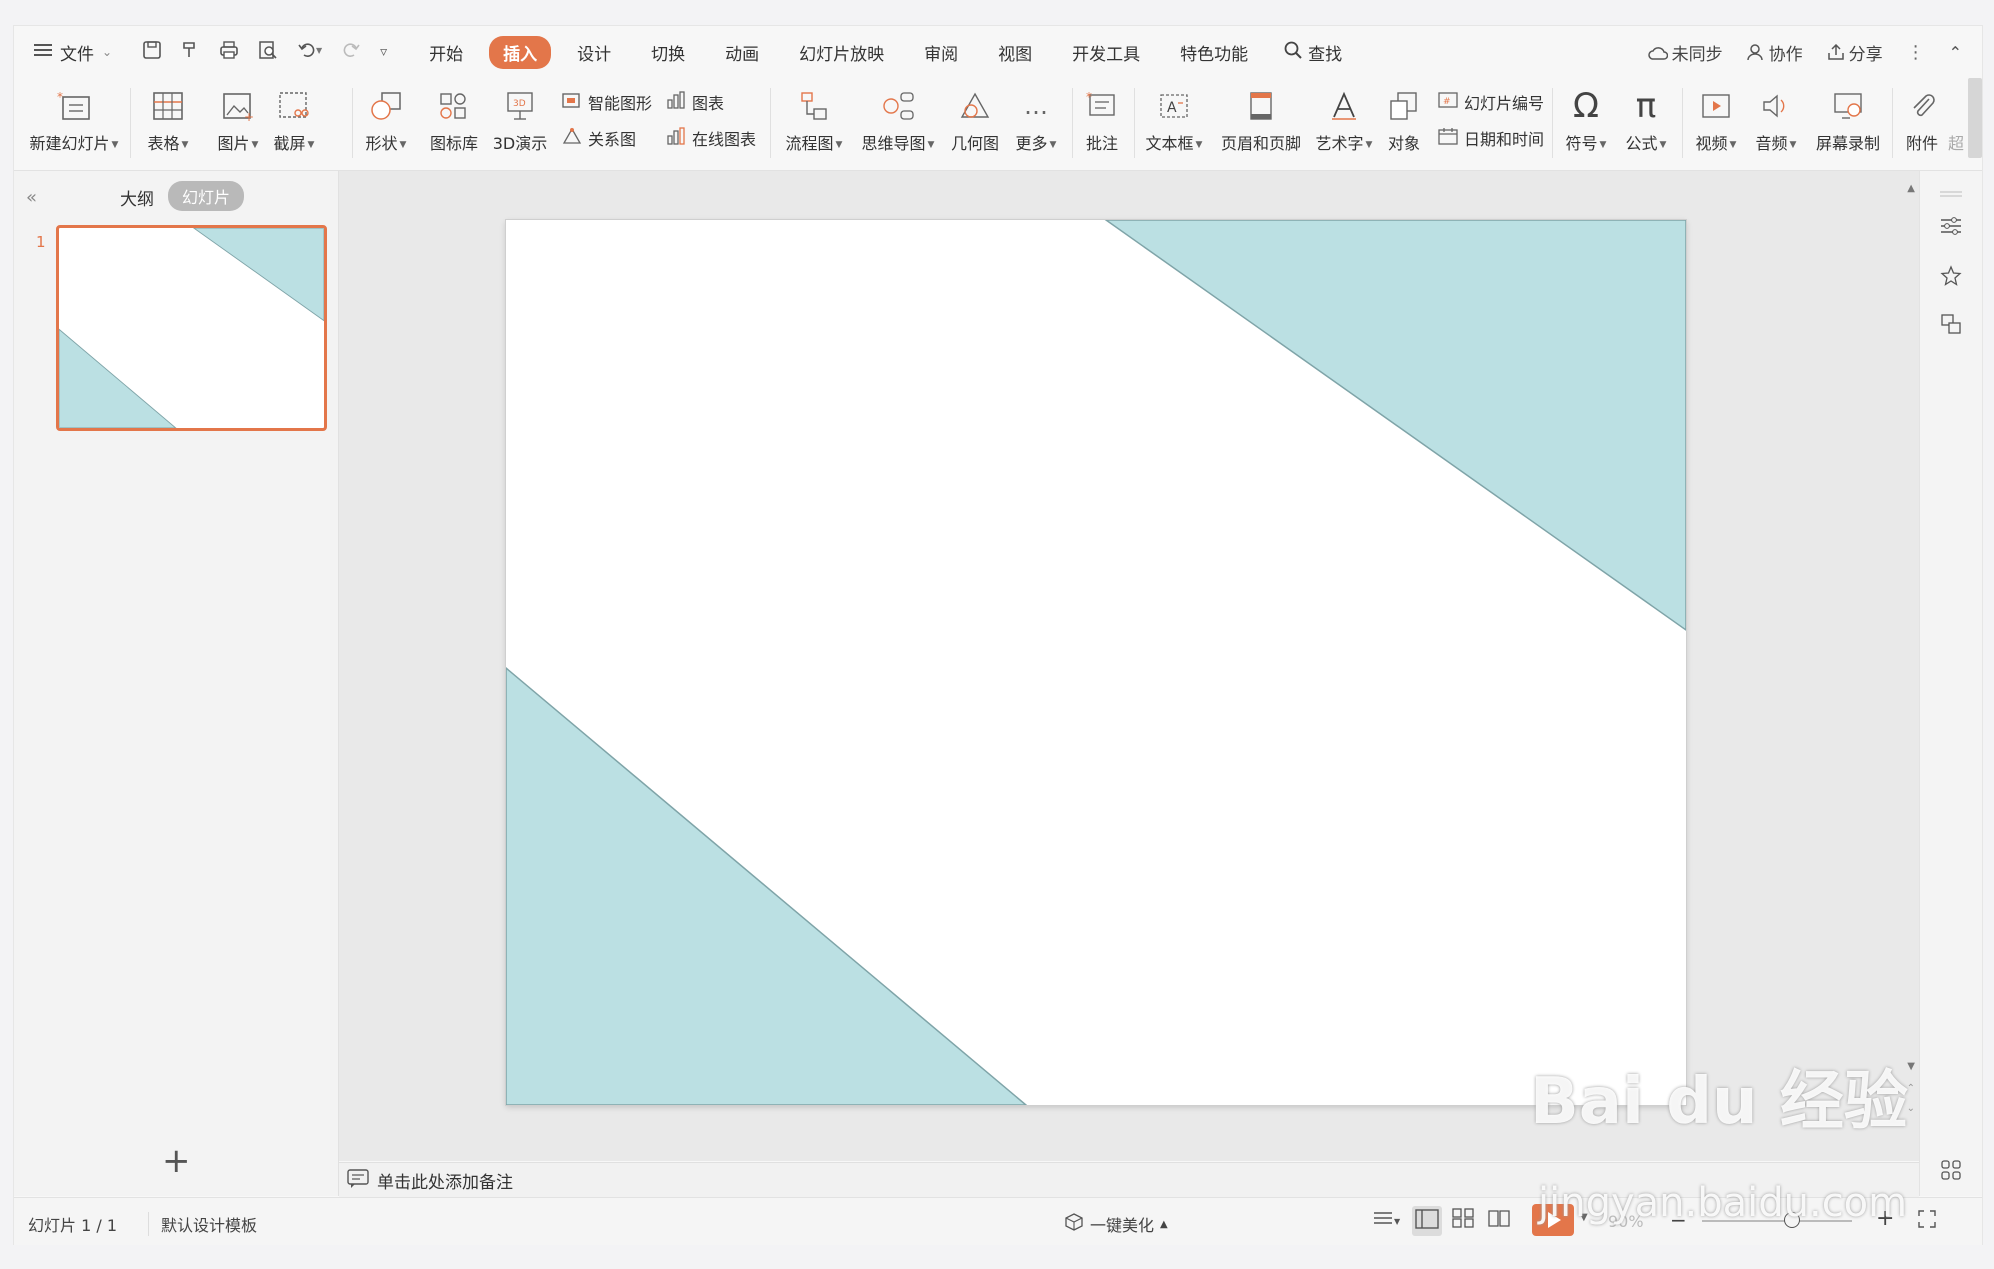  Describe the element at coordinates (1387, 1221) in the screenshot. I see `notes-toggle-icon: ▼` at that location.